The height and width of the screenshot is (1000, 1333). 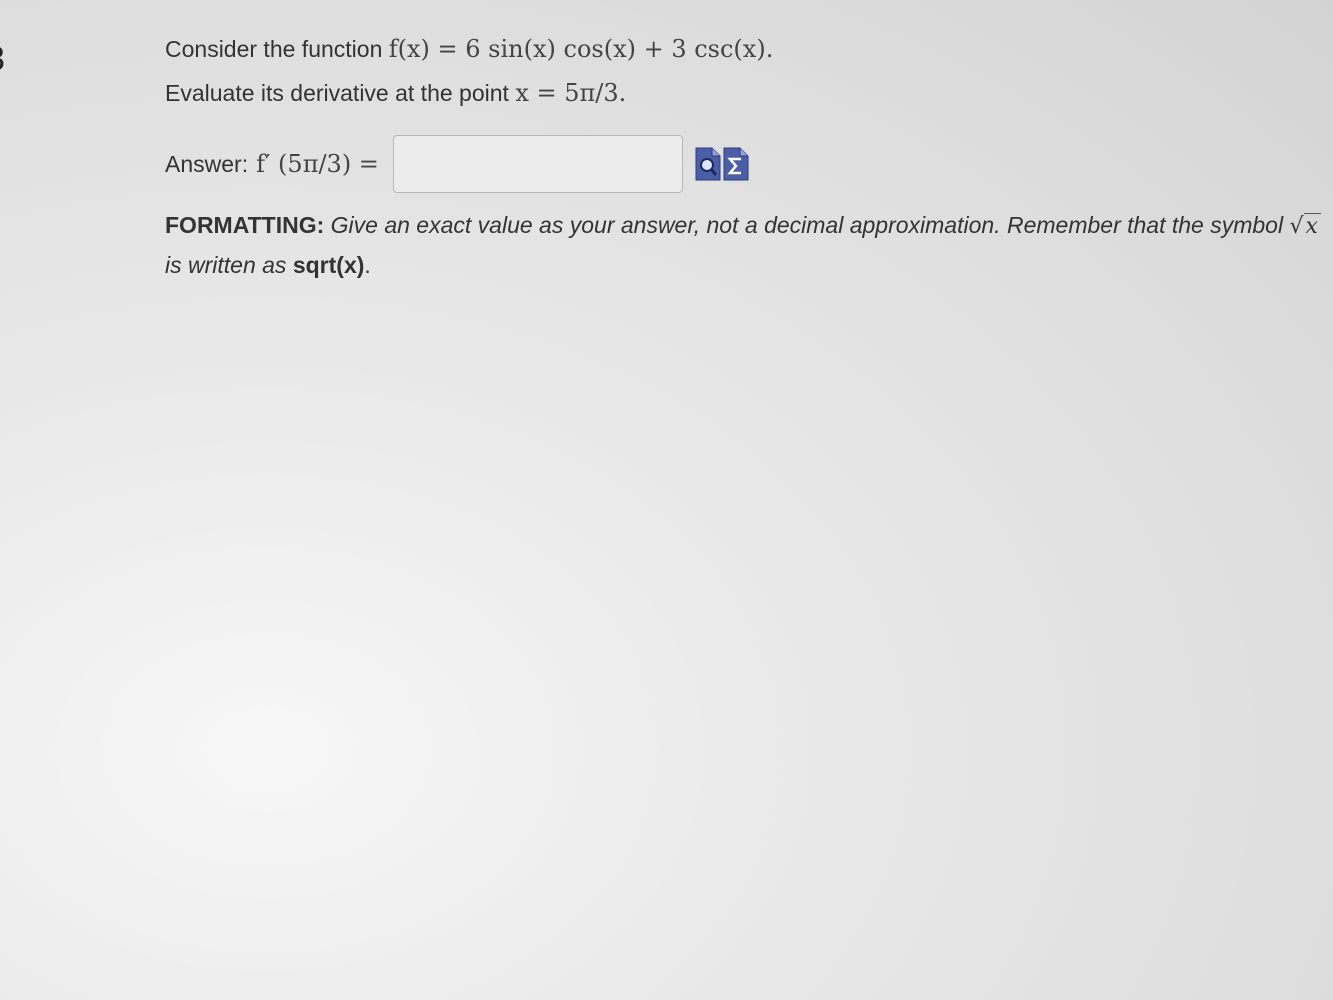 I want to click on problem-number: 3, so click(x=2, y=59).